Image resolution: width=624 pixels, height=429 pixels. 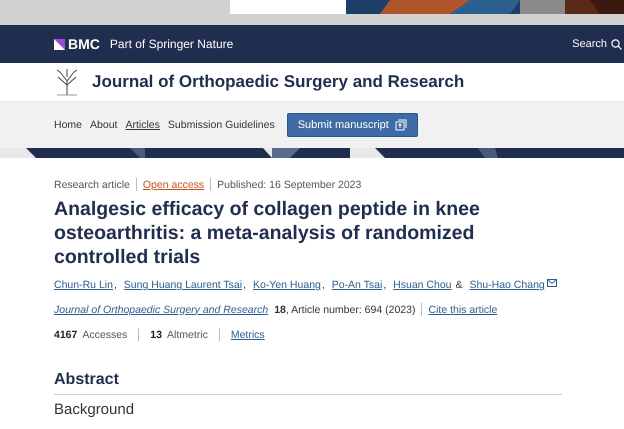 What do you see at coordinates (345, 310) in the screenshot?
I see `citation-details: 18, Article number: 694 (2023)` at bounding box center [345, 310].